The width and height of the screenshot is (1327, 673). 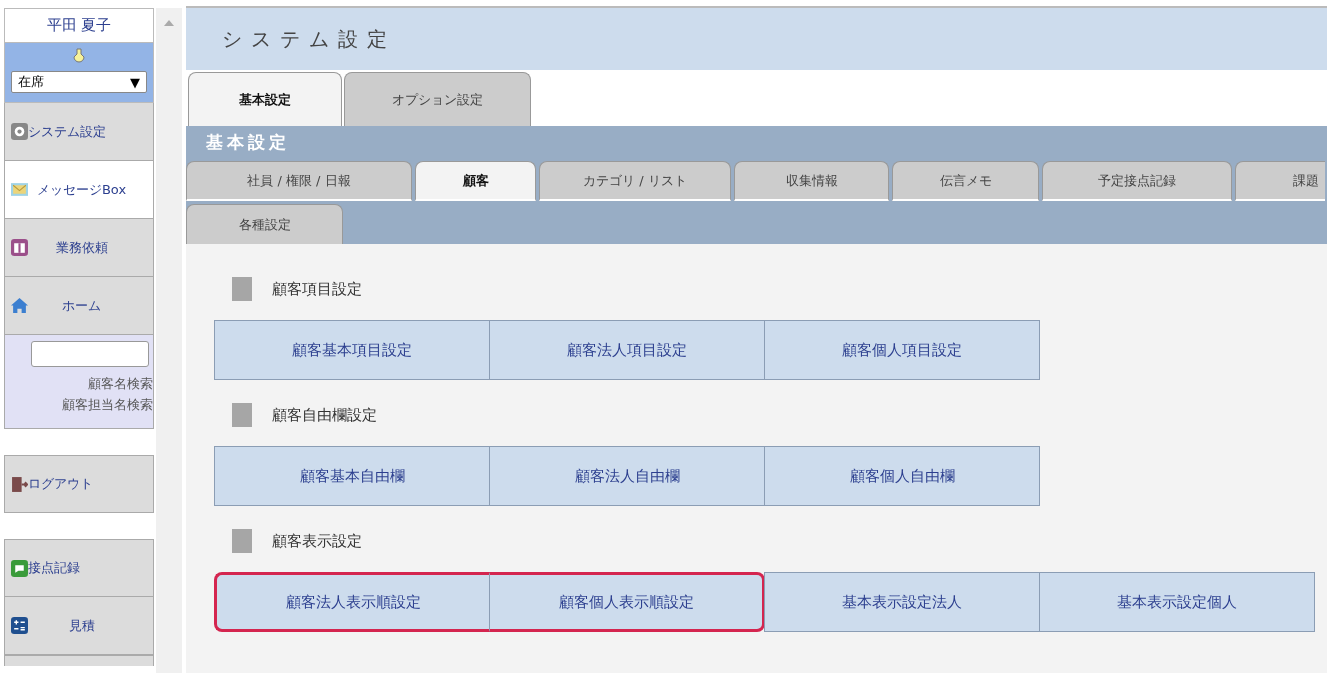 What do you see at coordinates (79, 568) in the screenshot?
I see `sidebar-item: 接点記録` at bounding box center [79, 568].